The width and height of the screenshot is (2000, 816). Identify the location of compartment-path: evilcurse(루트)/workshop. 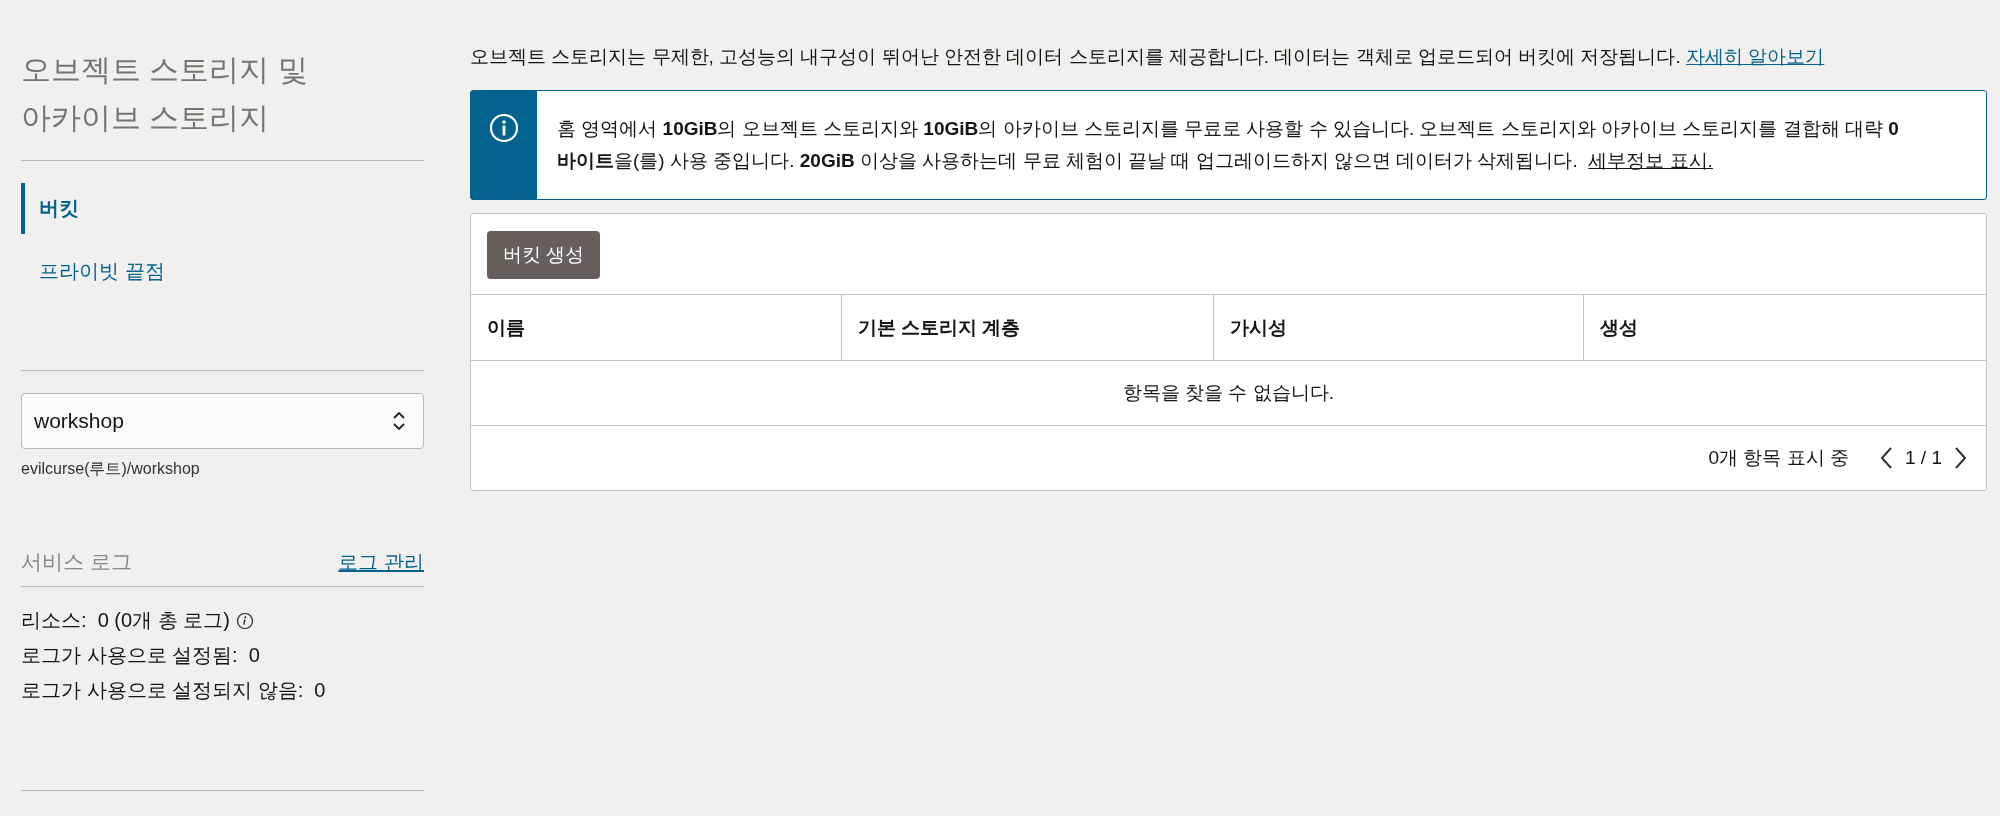
(111, 469).